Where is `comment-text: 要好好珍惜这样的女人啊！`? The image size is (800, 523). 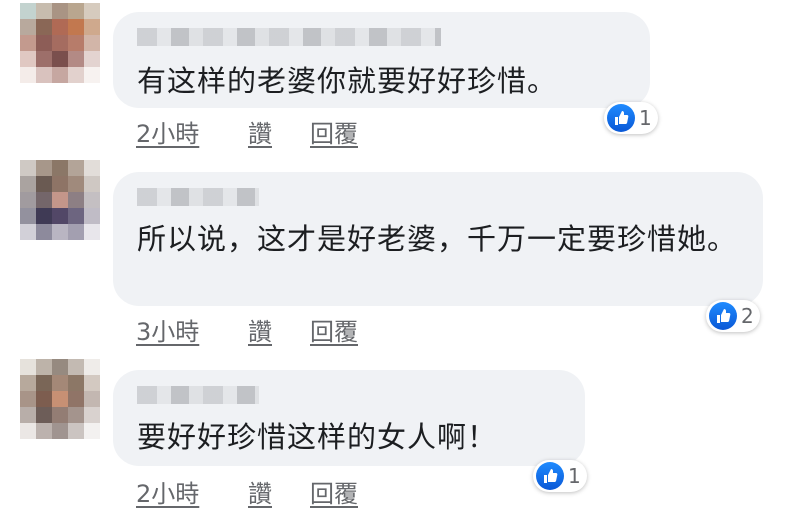
comment-text: 要好好珍惜这样的女人啊！ is located at coordinates (317, 437).